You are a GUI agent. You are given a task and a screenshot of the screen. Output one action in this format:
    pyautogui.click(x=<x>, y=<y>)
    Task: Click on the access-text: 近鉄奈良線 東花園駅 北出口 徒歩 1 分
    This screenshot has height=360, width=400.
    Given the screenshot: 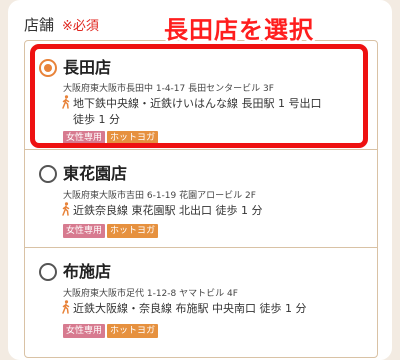 What is the action you would take?
    pyautogui.click(x=168, y=210)
    